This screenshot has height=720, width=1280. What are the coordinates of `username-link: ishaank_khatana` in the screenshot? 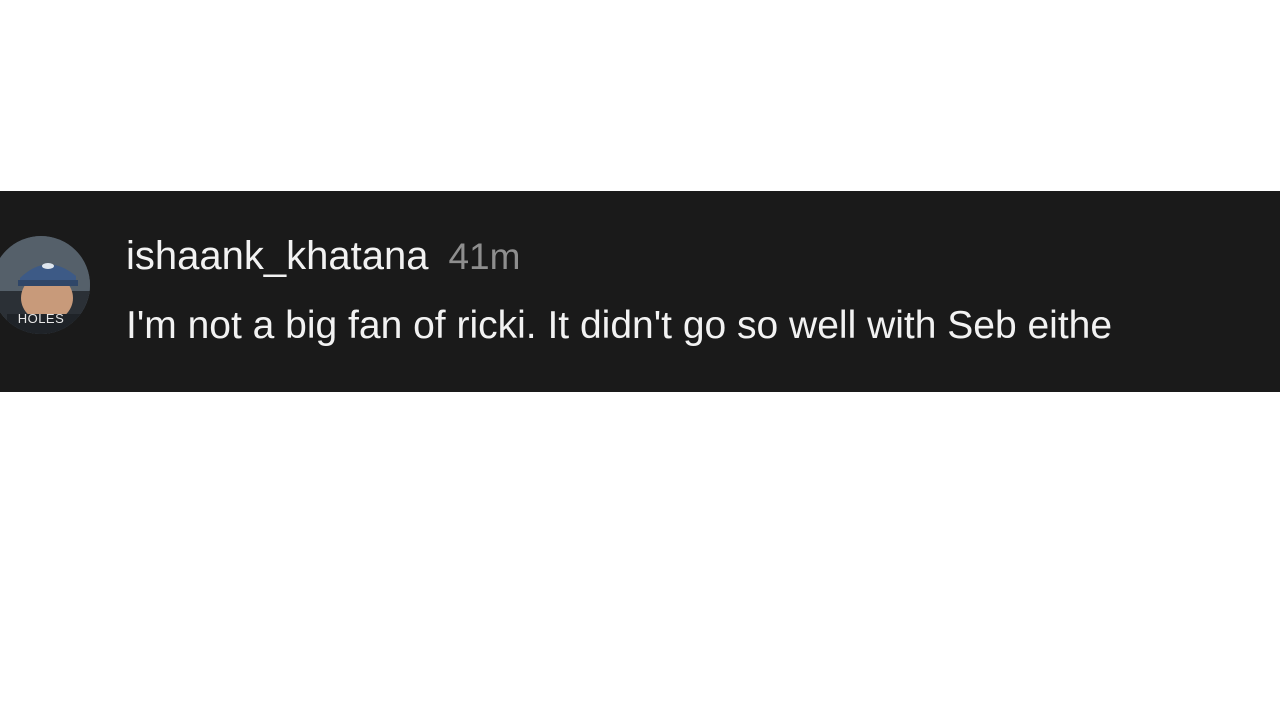 It's located at (277, 256).